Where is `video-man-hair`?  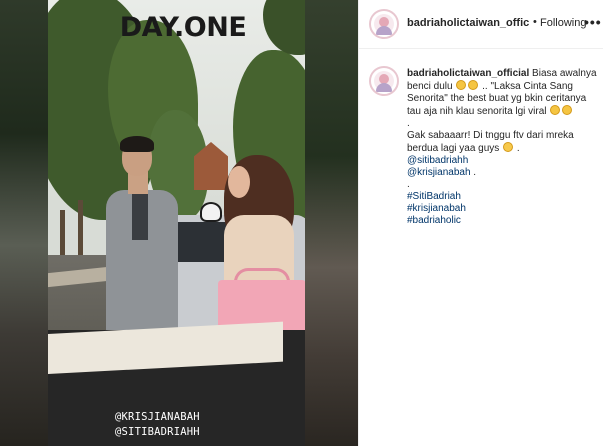
video-man-hair is located at coordinates (137, 144).